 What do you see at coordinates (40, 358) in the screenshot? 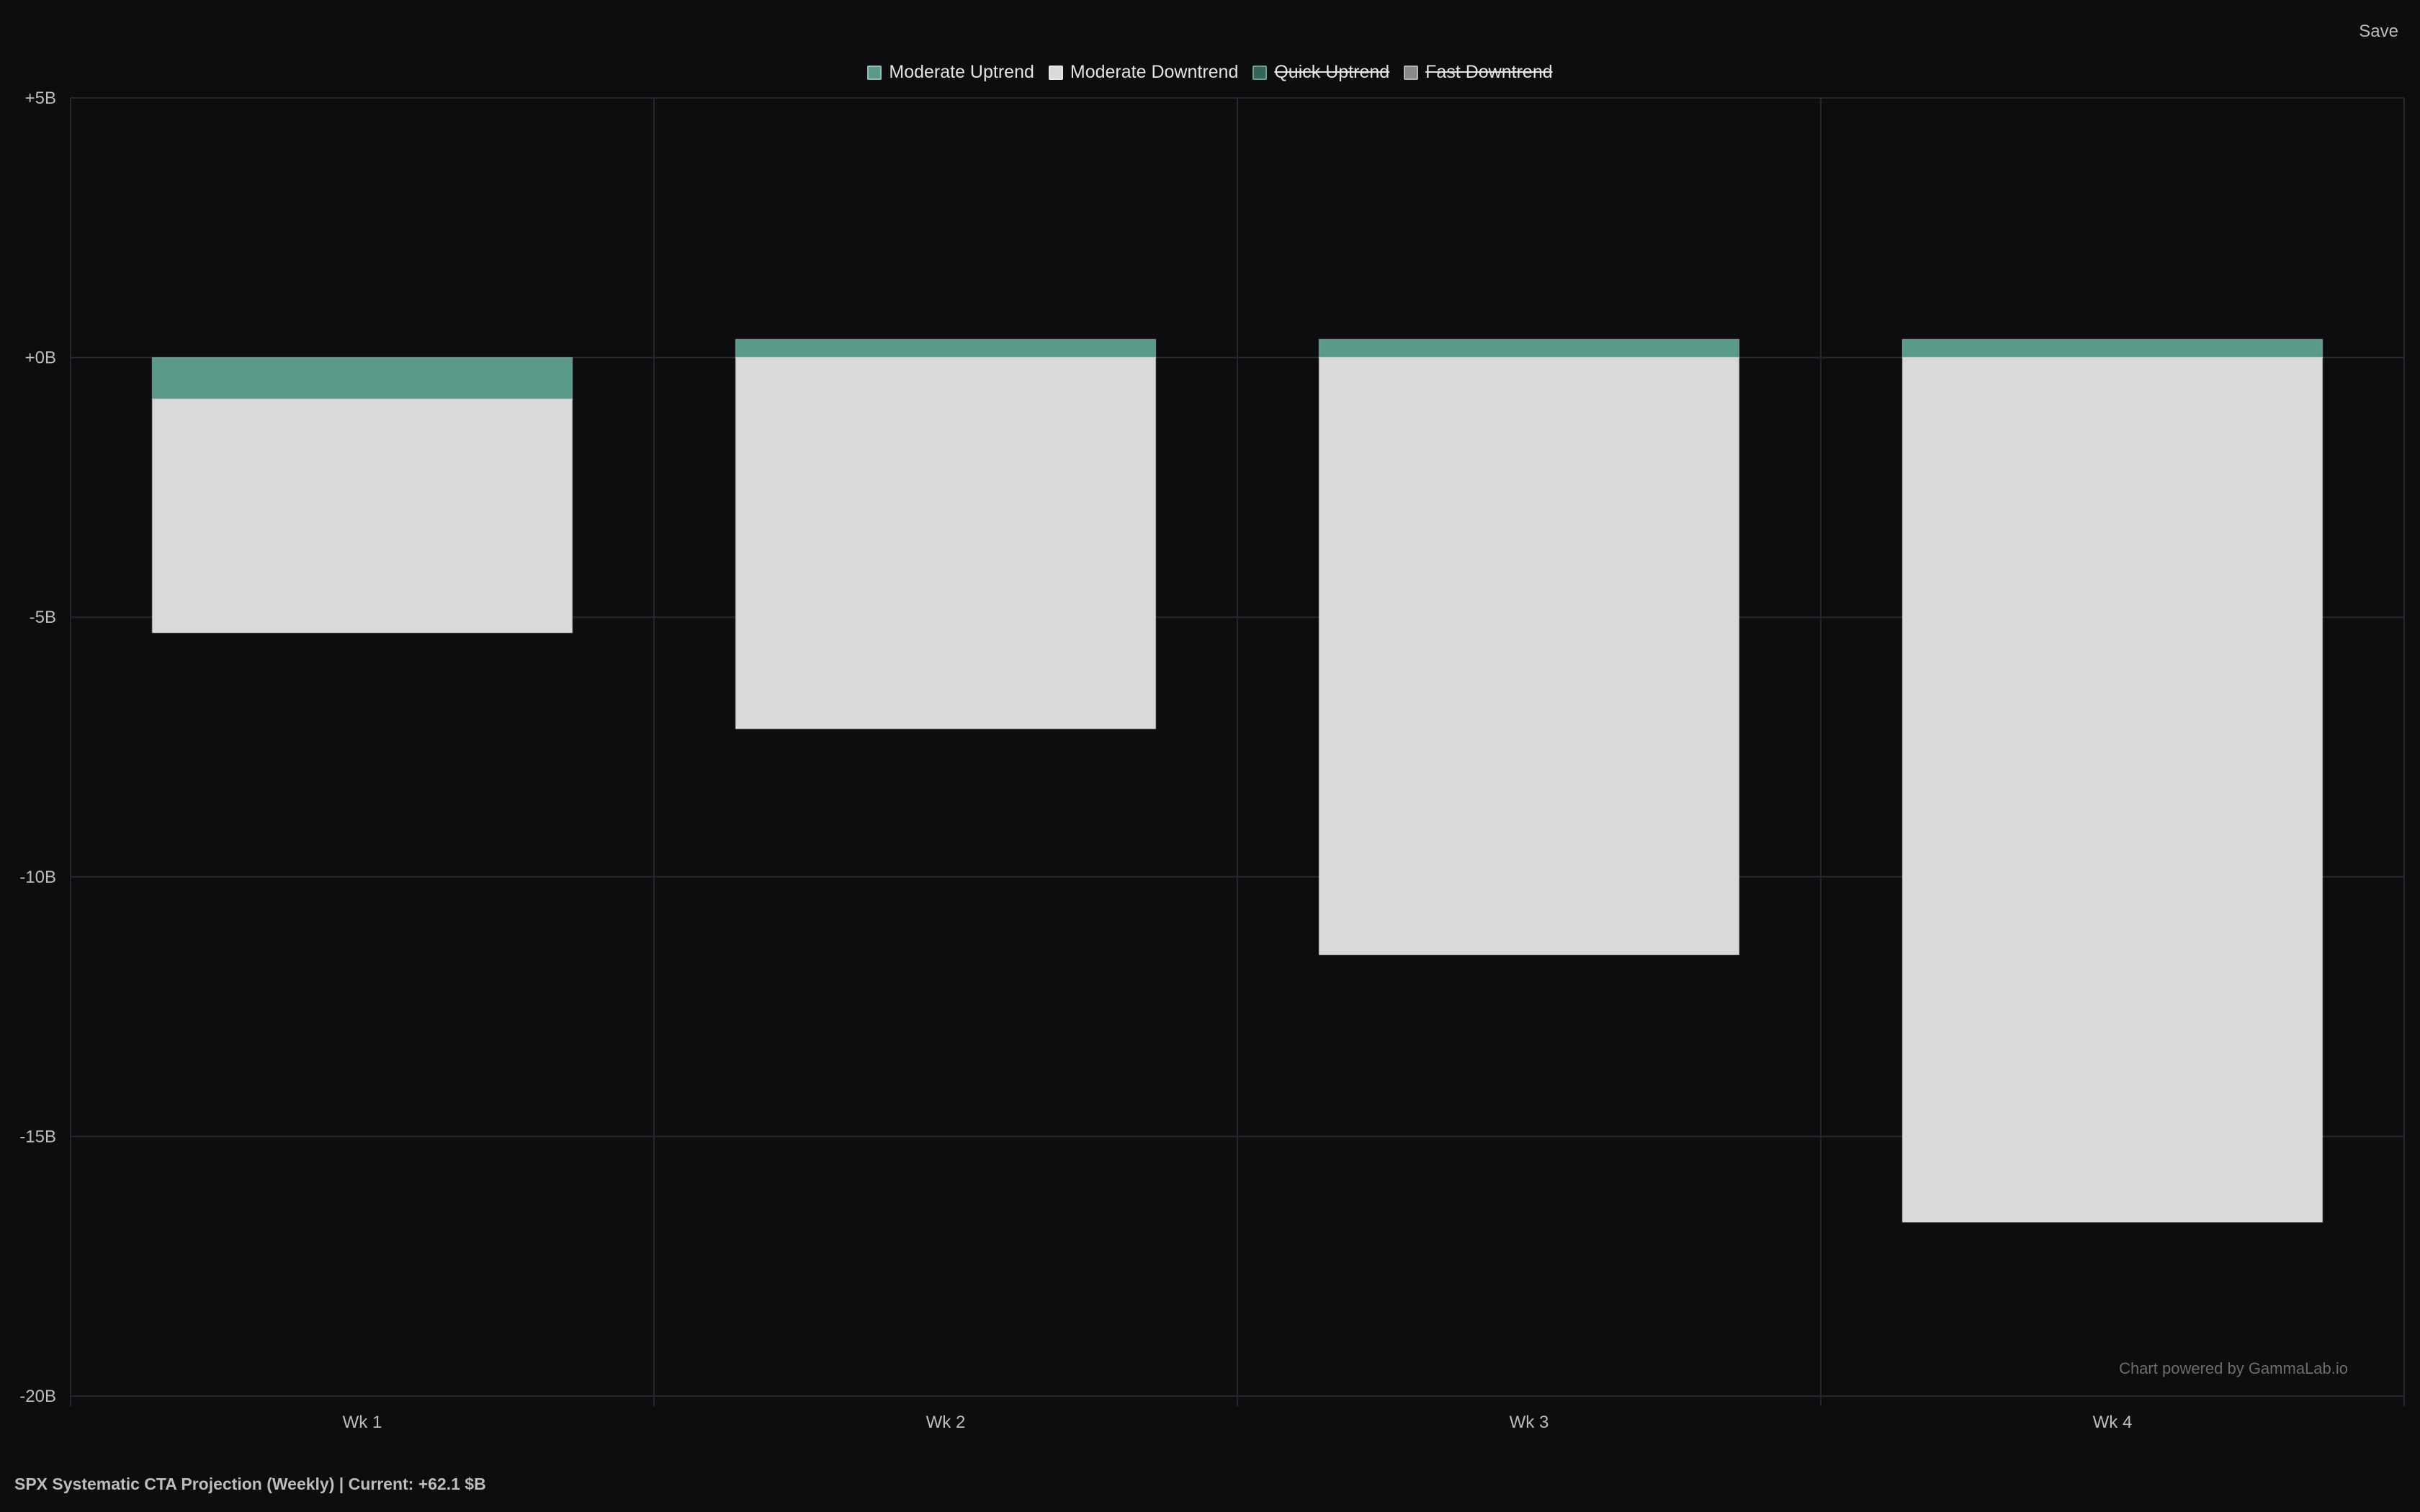
I see `y-tick-label: +0B` at bounding box center [40, 358].